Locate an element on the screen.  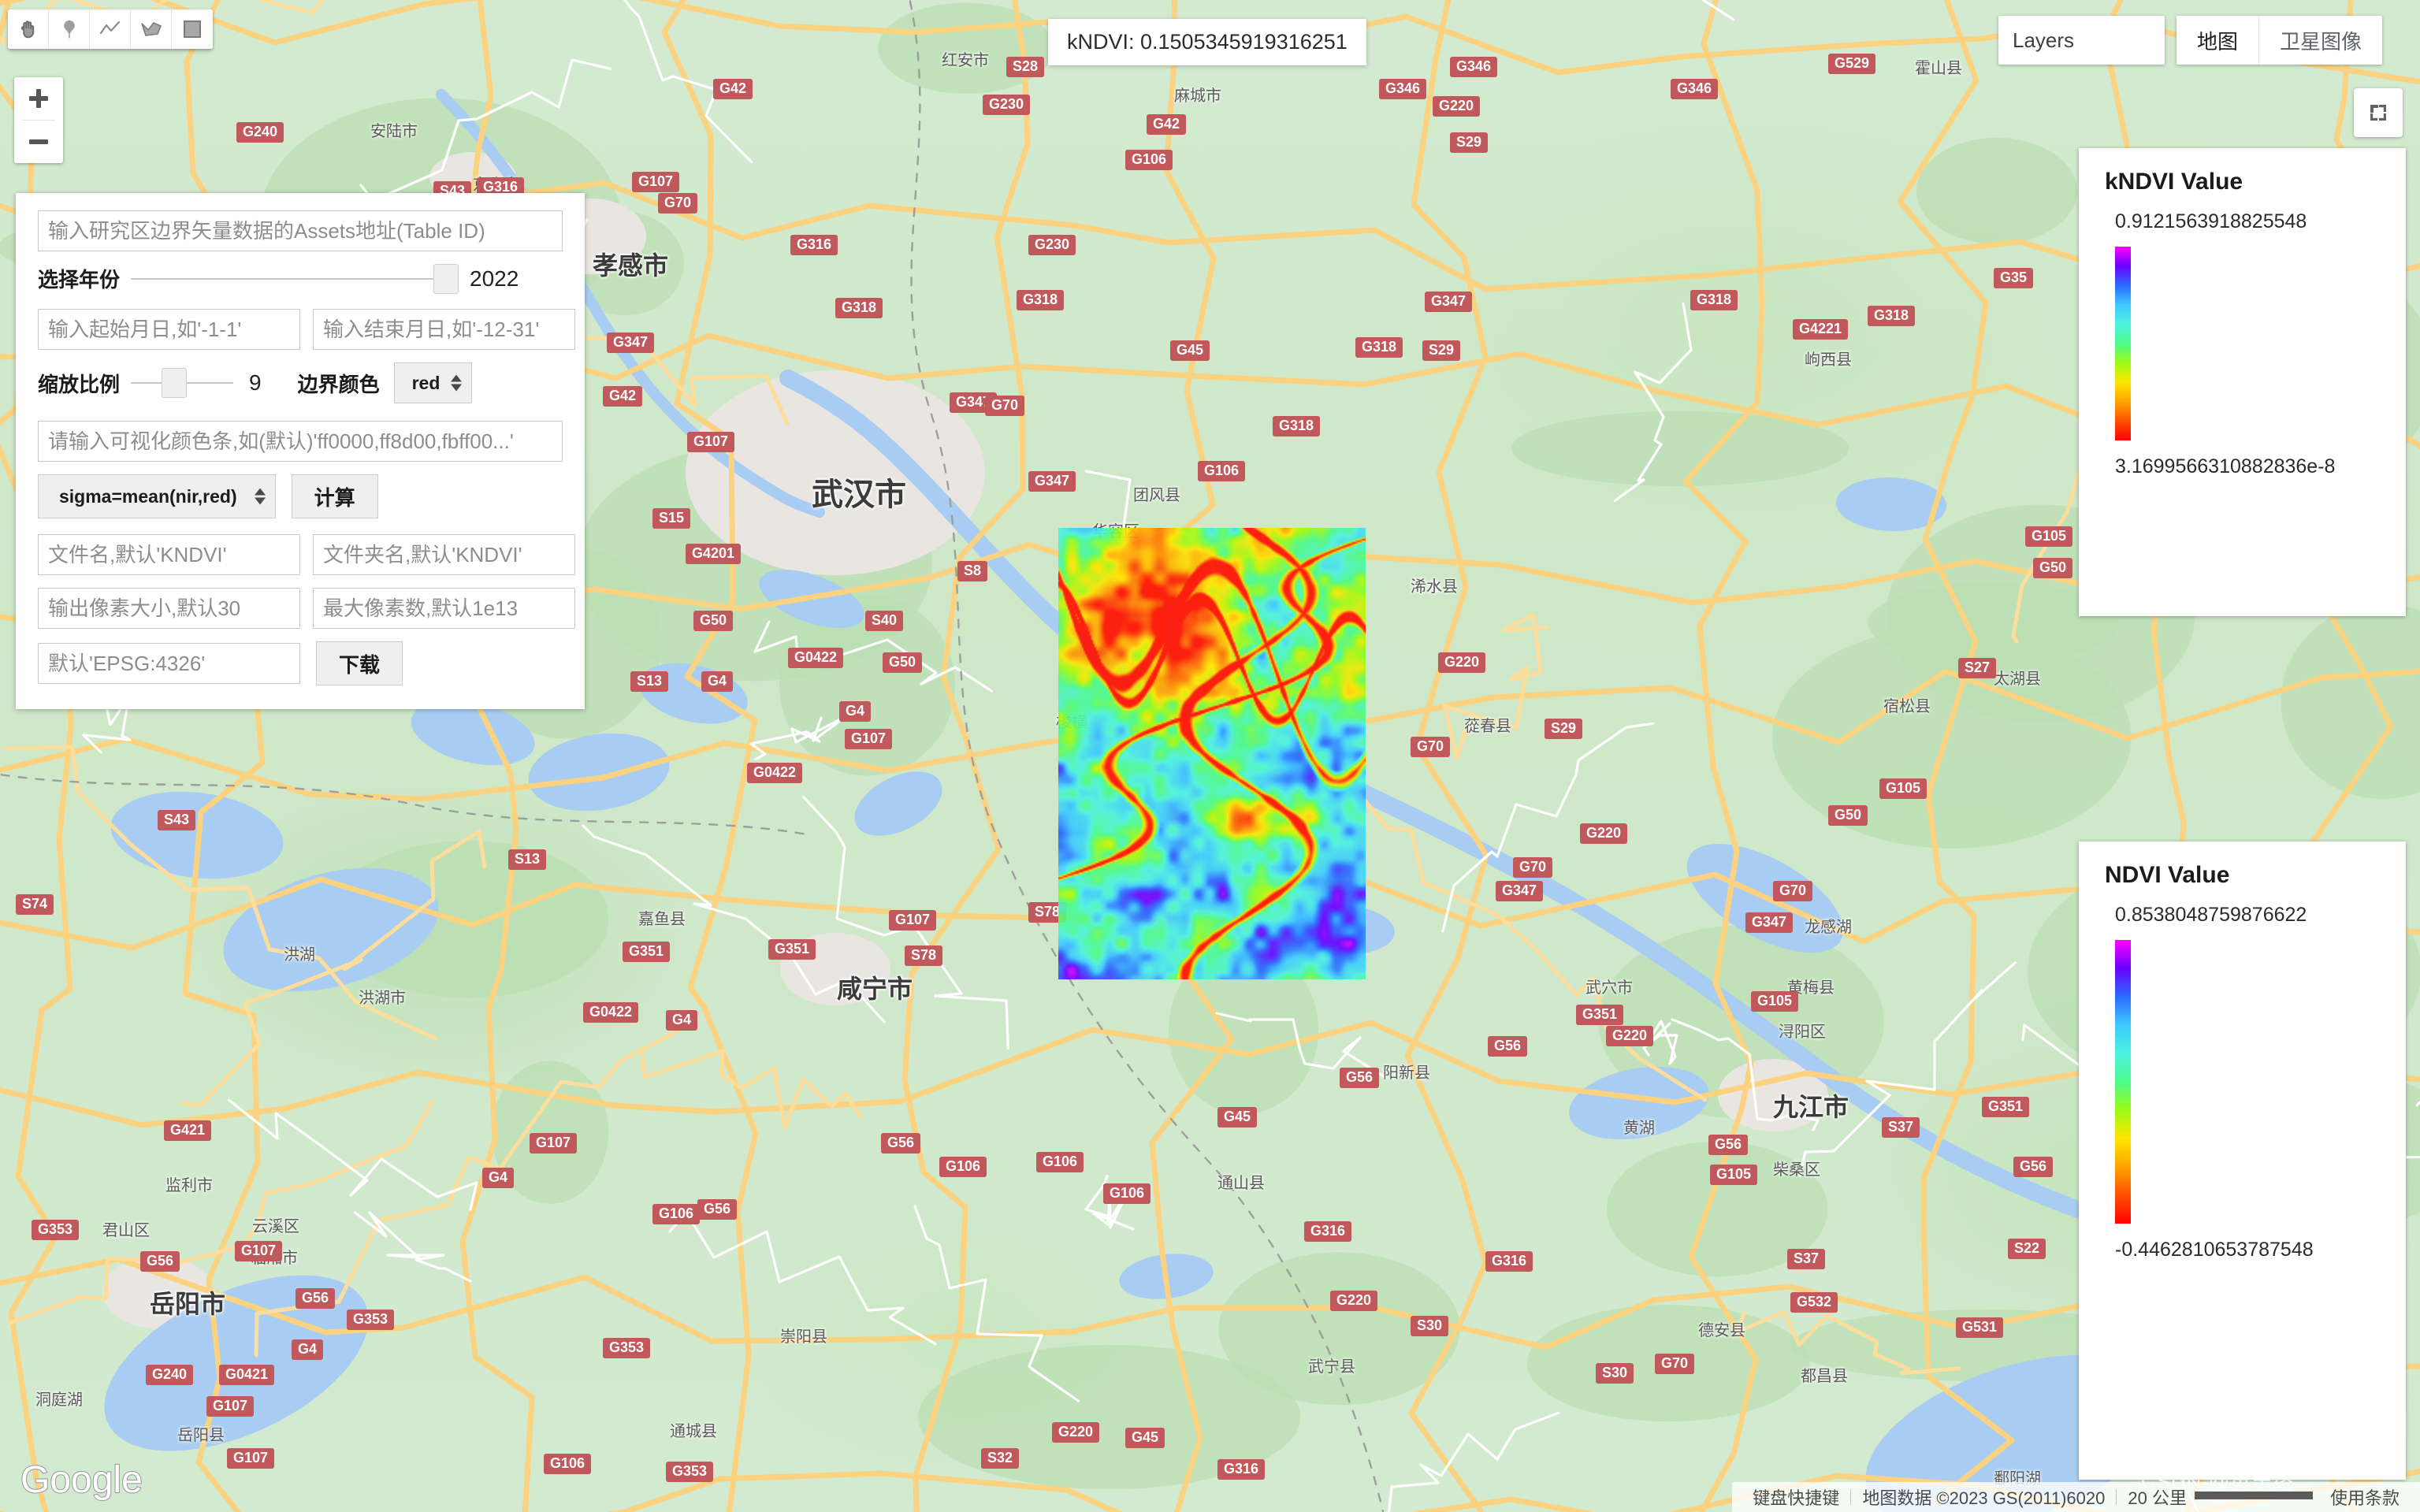
palette-input is located at coordinates (300, 441).